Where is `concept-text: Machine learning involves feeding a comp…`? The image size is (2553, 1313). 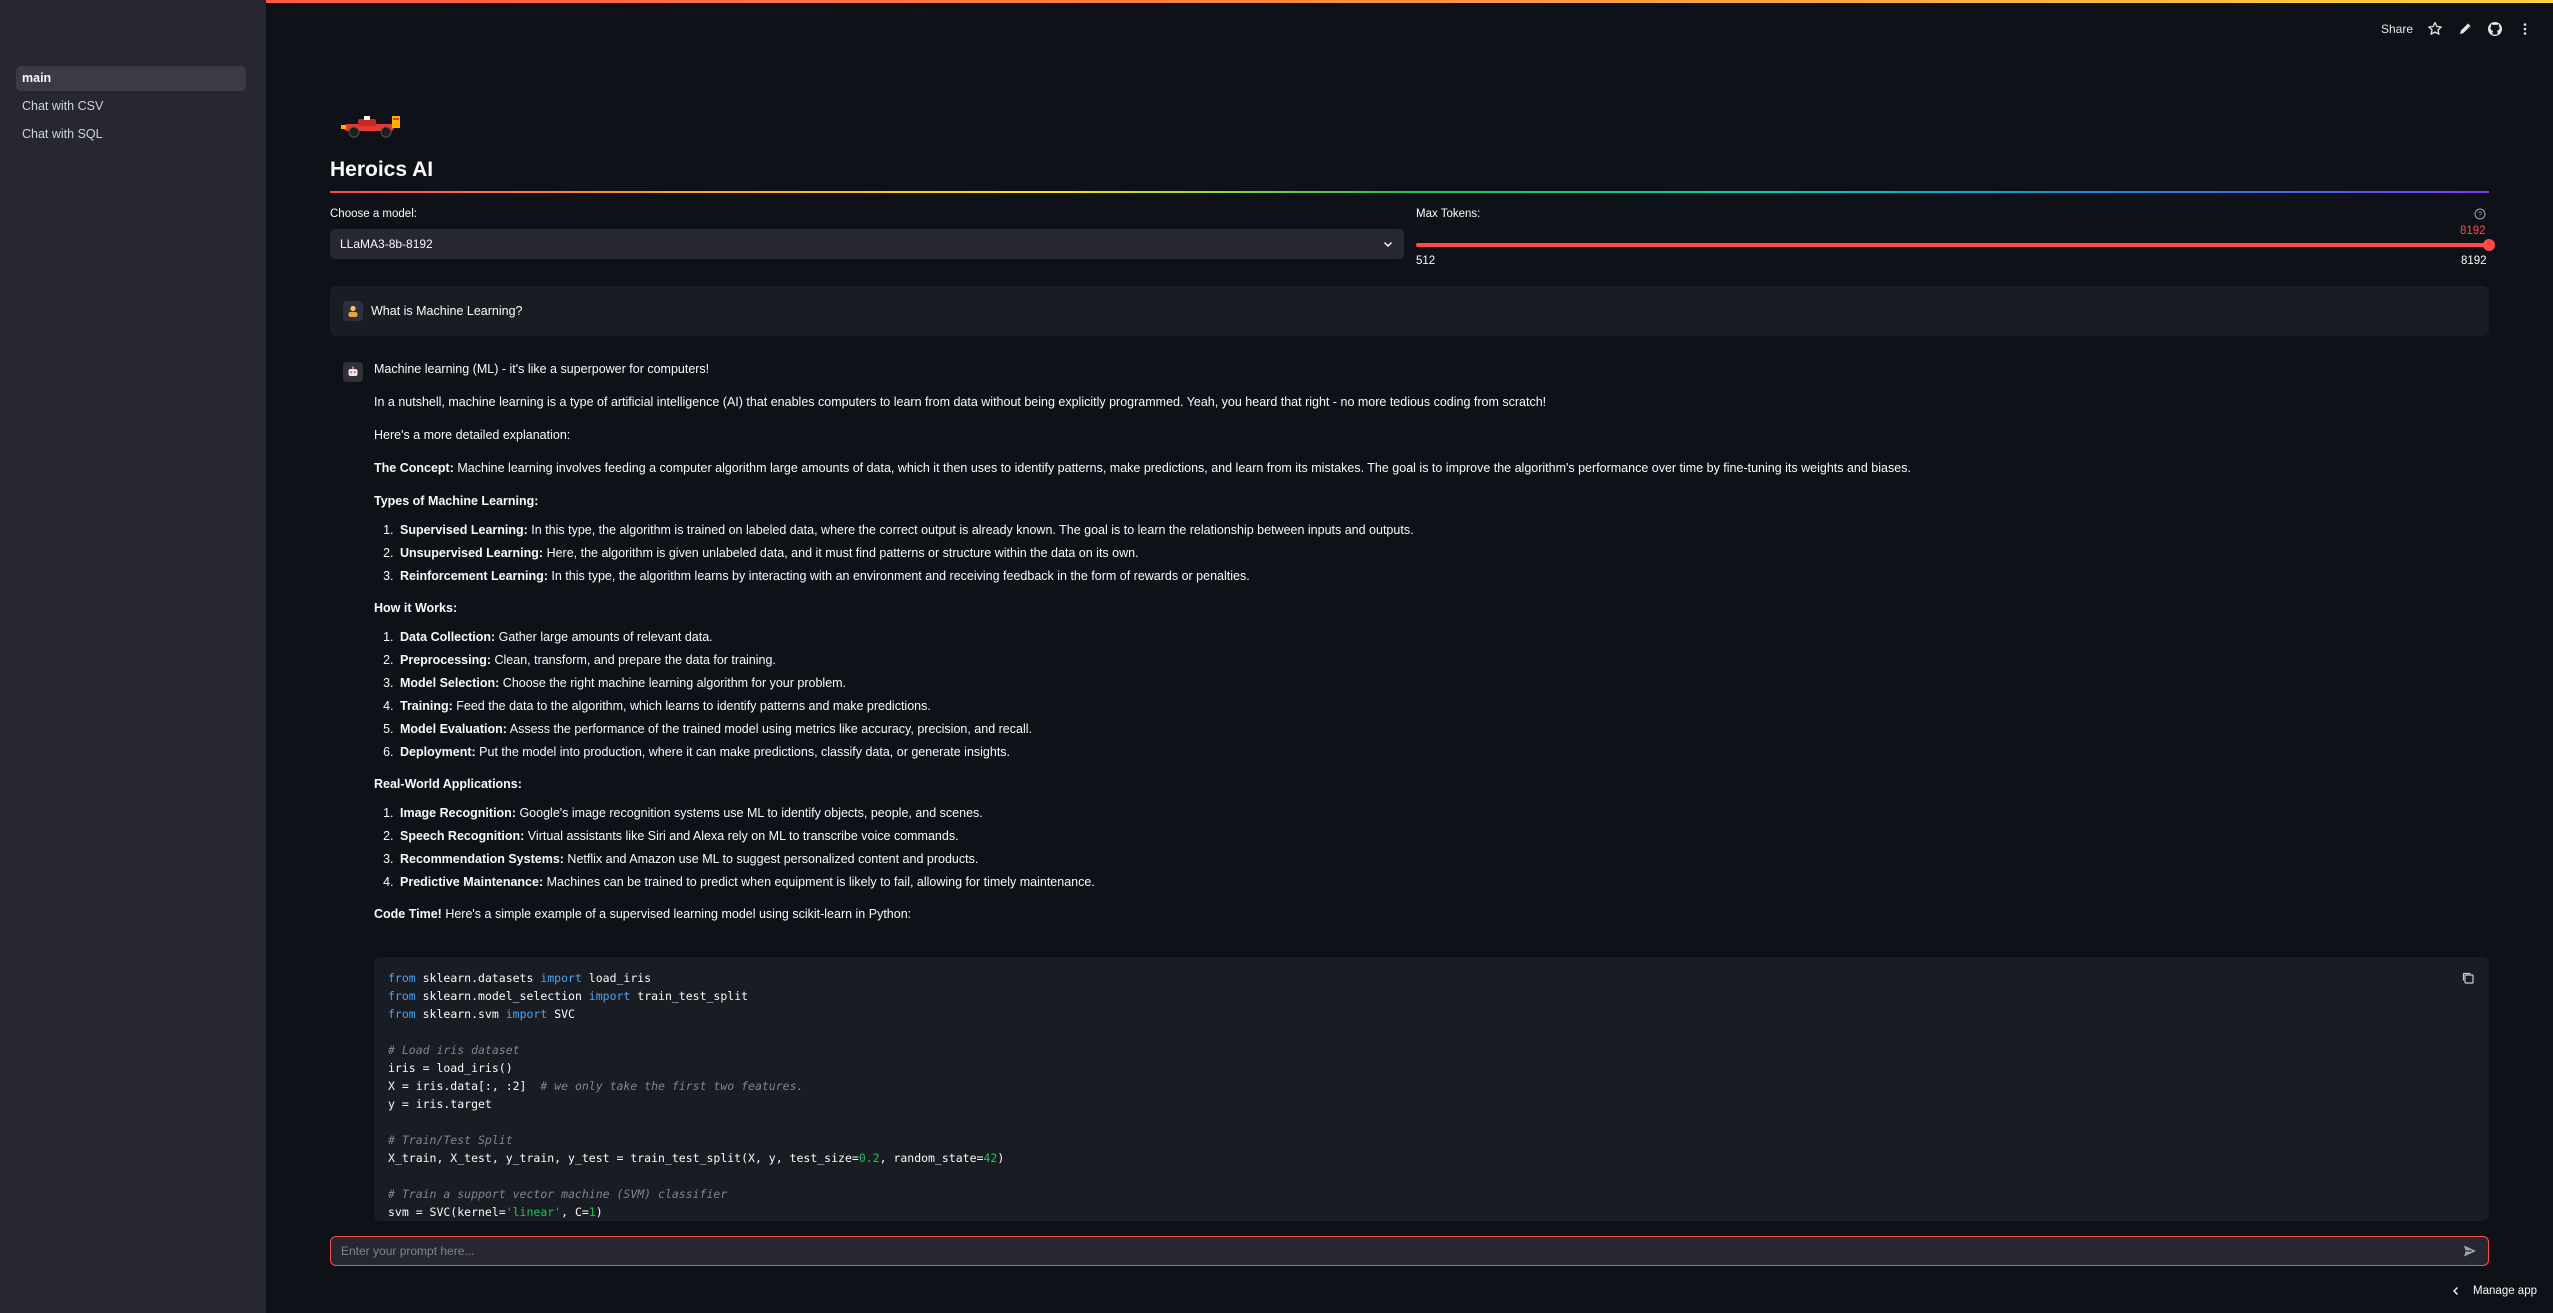 concept-text: Machine learning involves feeding a comp… is located at coordinates (1182, 468).